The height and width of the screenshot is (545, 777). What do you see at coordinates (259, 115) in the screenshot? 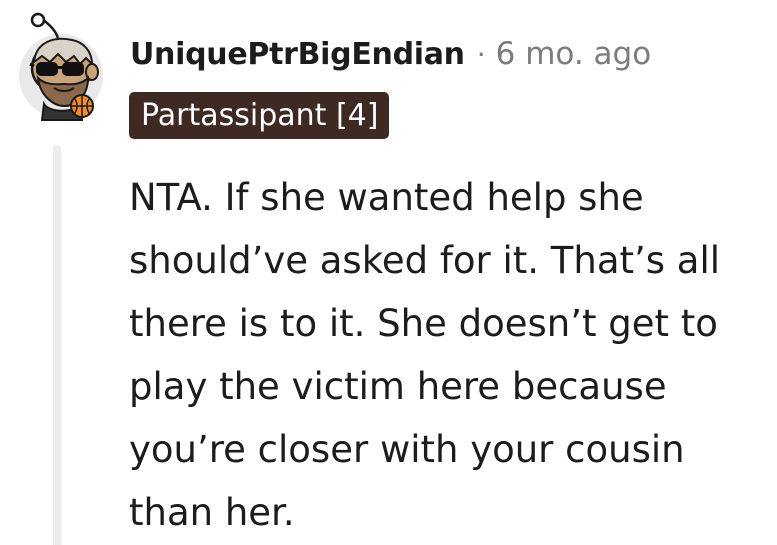
I see `user-flair-badge: Partassipant [4]` at bounding box center [259, 115].